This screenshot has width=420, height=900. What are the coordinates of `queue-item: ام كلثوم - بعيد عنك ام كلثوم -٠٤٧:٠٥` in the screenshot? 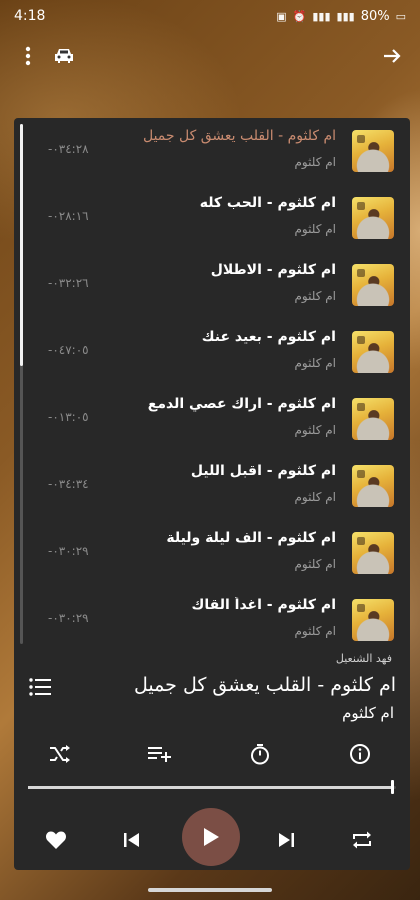 It's located at (212, 352).